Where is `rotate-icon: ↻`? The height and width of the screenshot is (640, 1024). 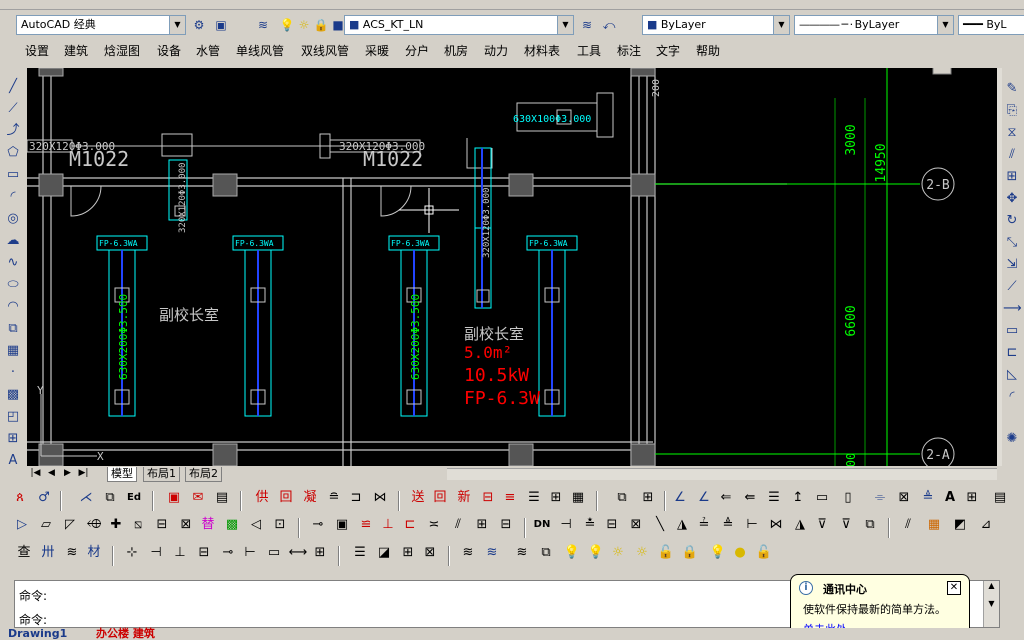
rotate-icon: ↻ is located at coordinates (1012, 221).